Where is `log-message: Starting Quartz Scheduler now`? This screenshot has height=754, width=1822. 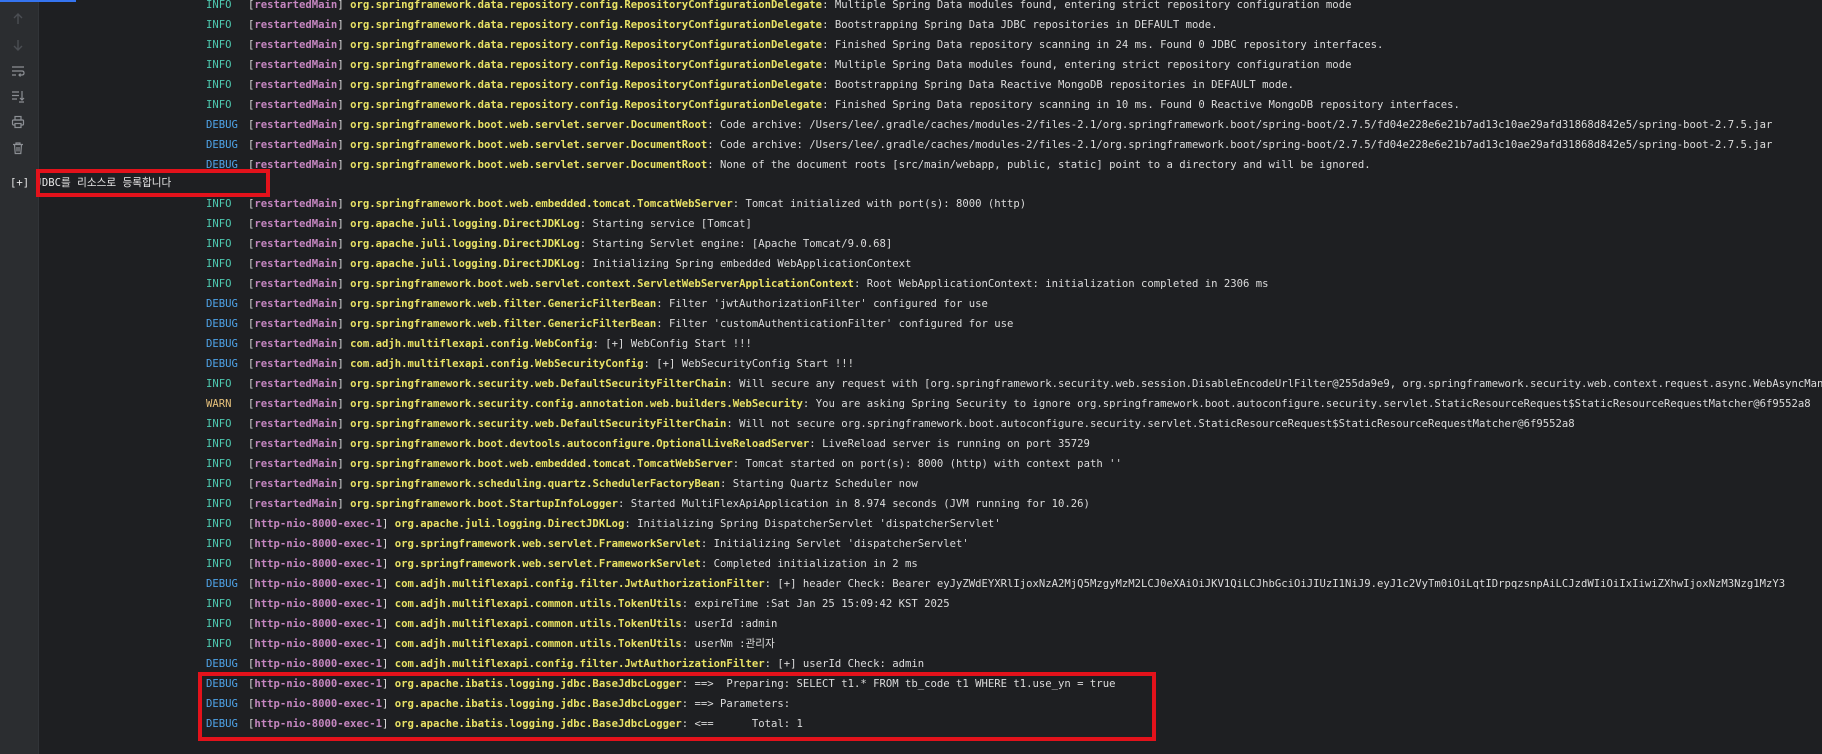 log-message: Starting Quartz Scheduler now is located at coordinates (825, 484).